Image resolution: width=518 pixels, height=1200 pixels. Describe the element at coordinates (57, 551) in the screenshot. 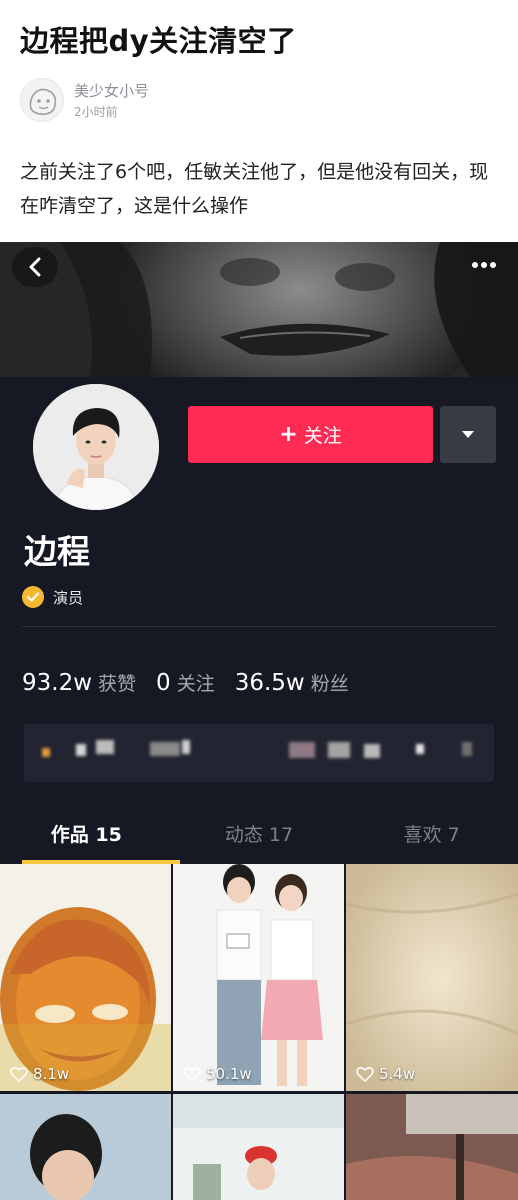

I see `profile-name: 边程` at that location.